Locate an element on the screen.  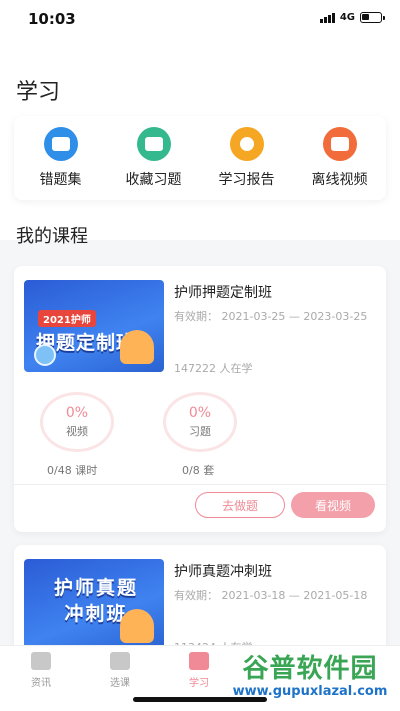
course-validity: 有效期： 2021-03-18 — 2021-05-18 is located at coordinates (271, 595).